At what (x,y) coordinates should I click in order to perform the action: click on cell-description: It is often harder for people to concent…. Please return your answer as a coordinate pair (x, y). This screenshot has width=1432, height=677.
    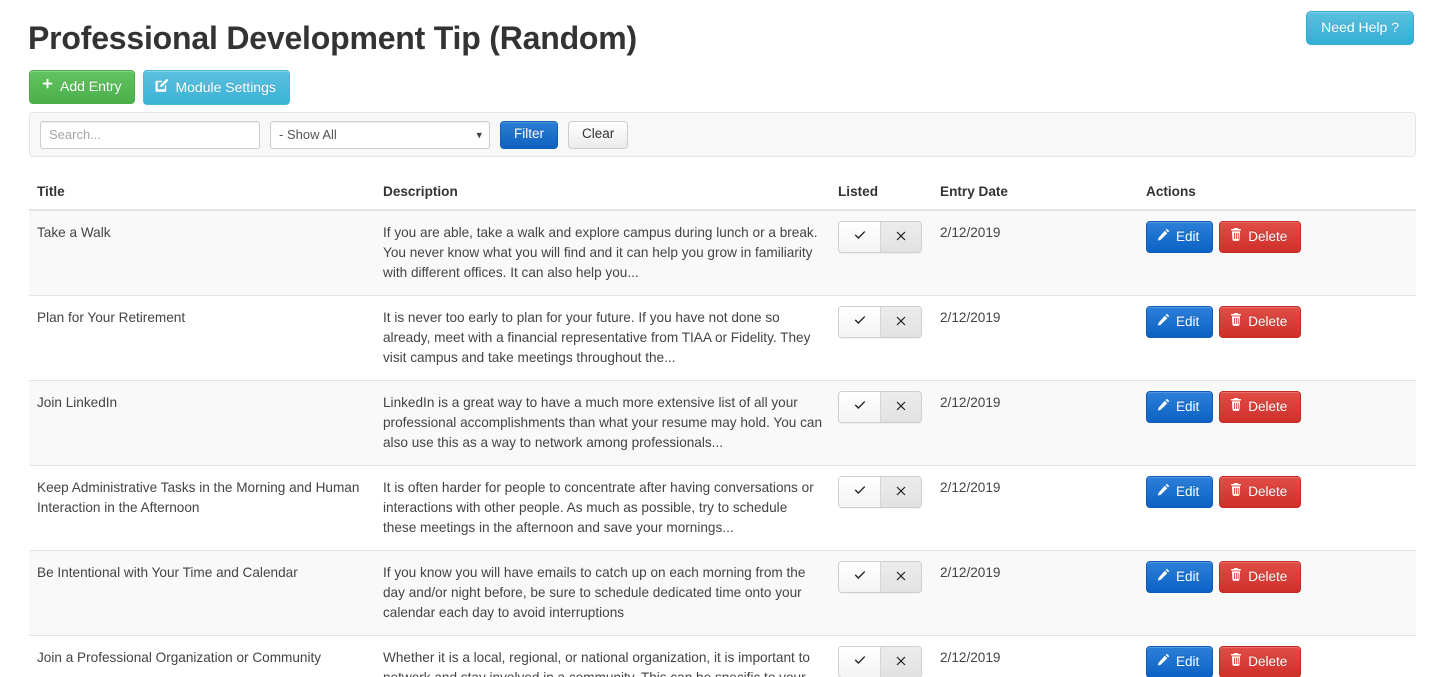
    Looking at the image, I should click on (602, 508).